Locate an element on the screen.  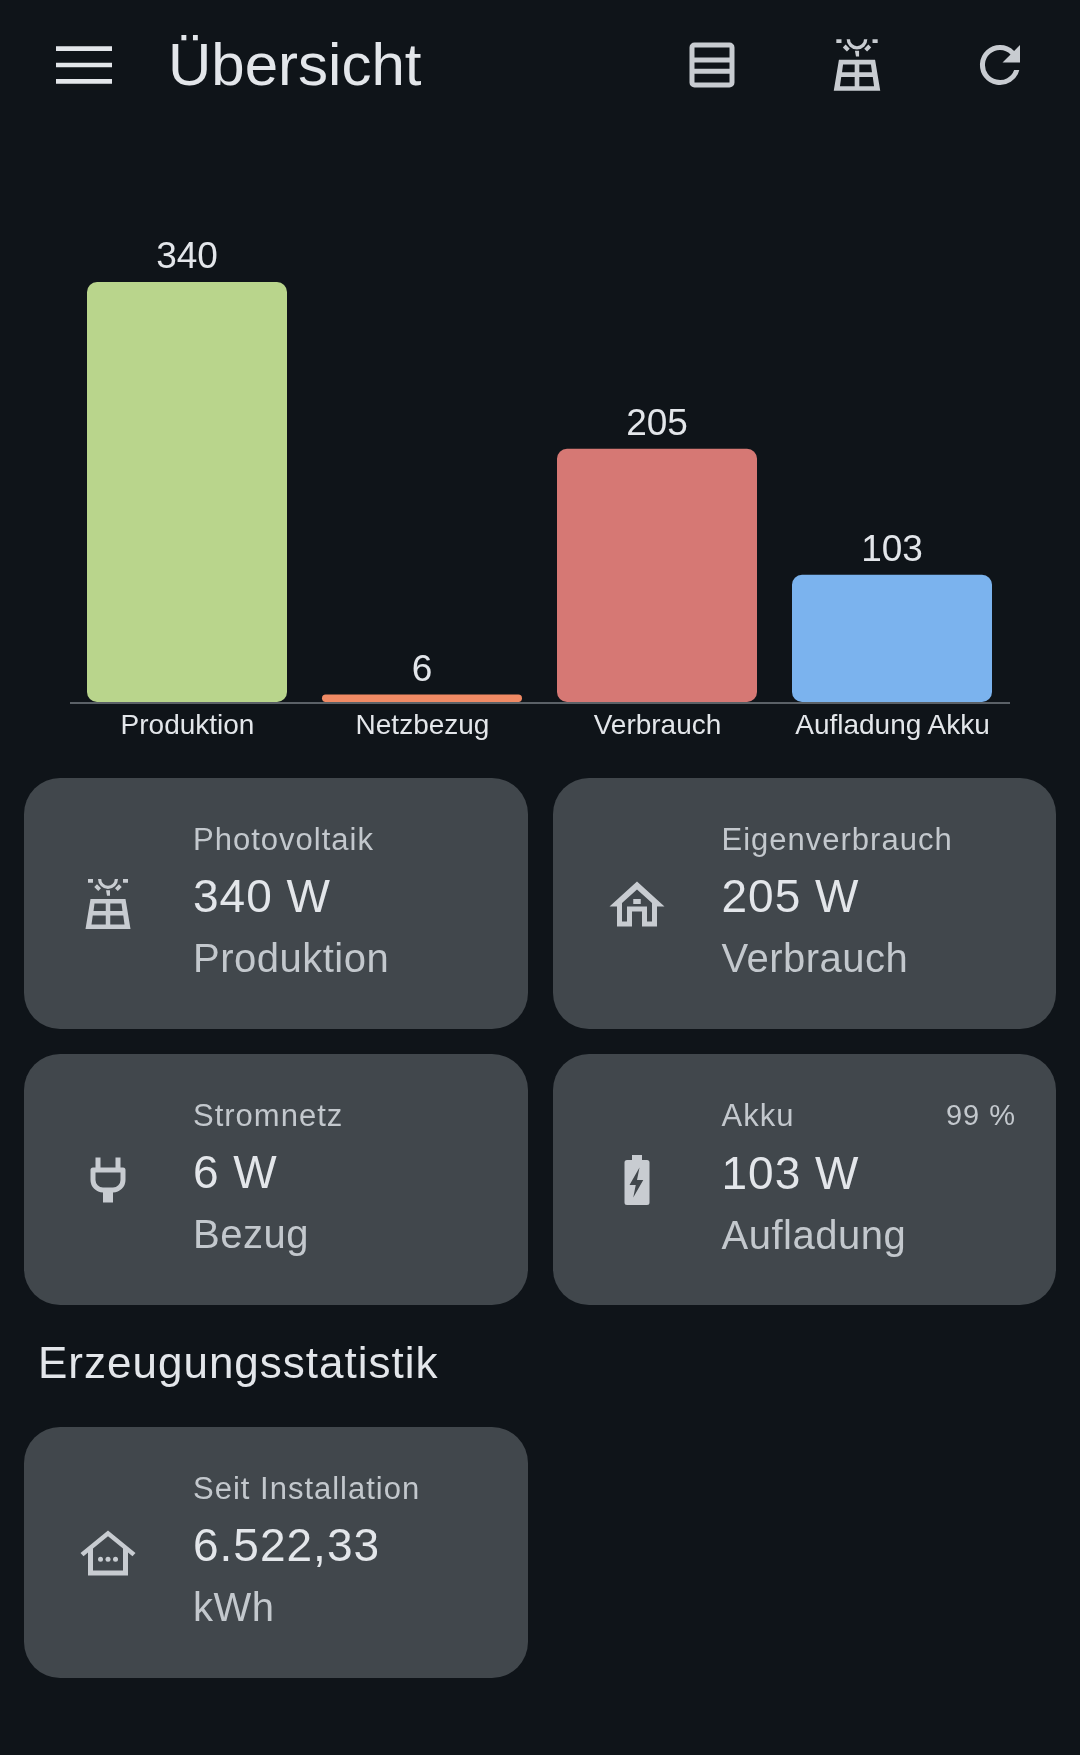
card-value: 6.522,33 is located at coordinates (287, 1545).